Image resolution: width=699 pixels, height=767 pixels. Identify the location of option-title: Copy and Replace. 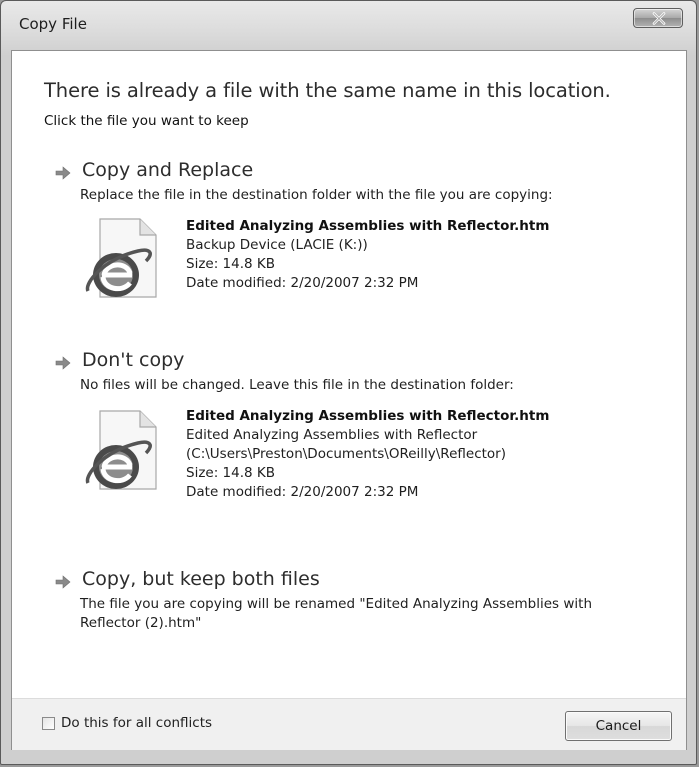
(168, 170).